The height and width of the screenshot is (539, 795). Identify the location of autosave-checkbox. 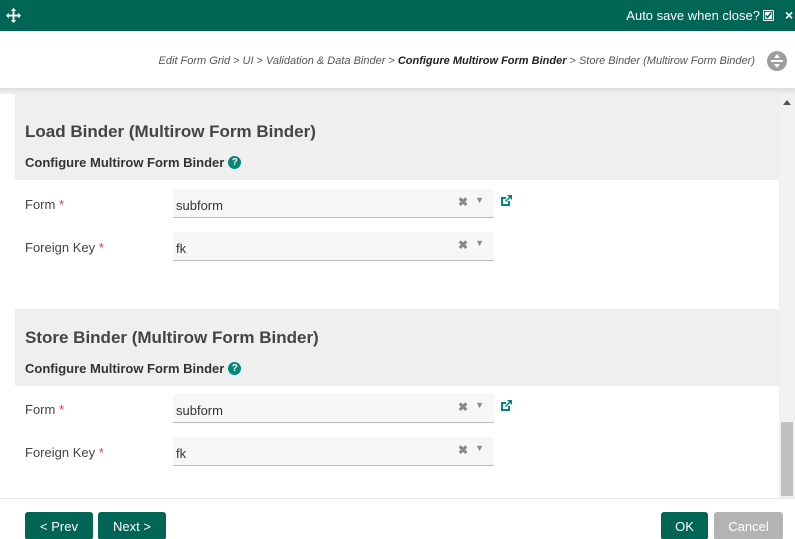
(768, 15).